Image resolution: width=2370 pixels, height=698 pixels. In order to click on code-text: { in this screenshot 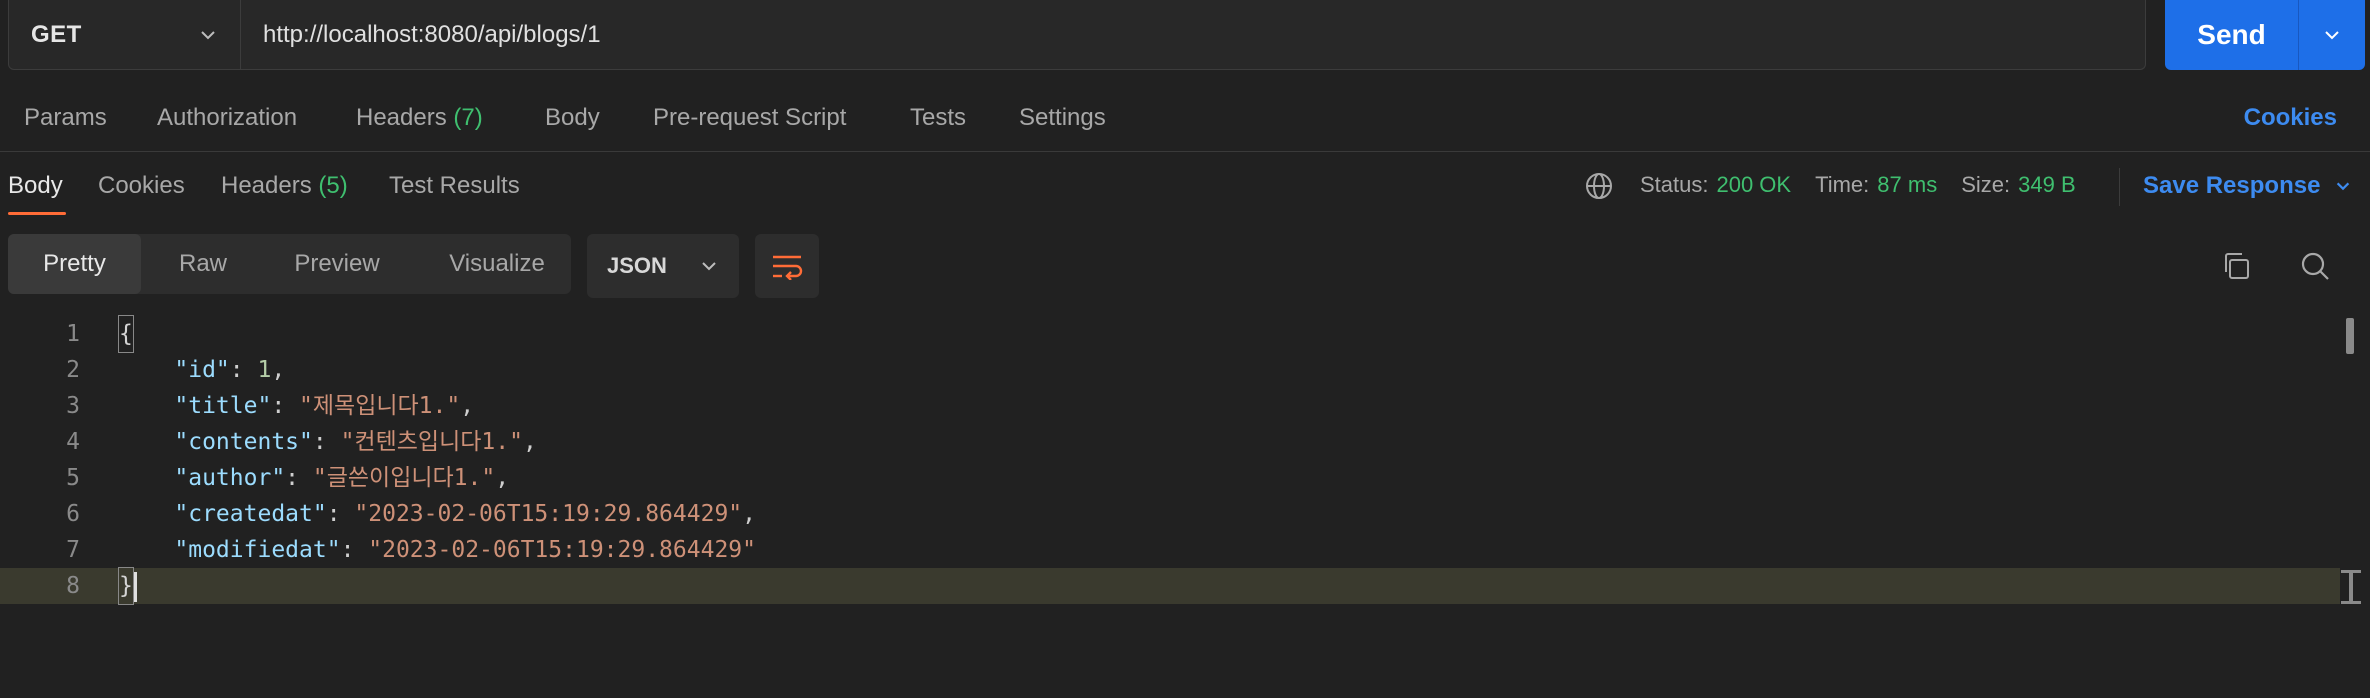, I will do `click(126, 334)`.